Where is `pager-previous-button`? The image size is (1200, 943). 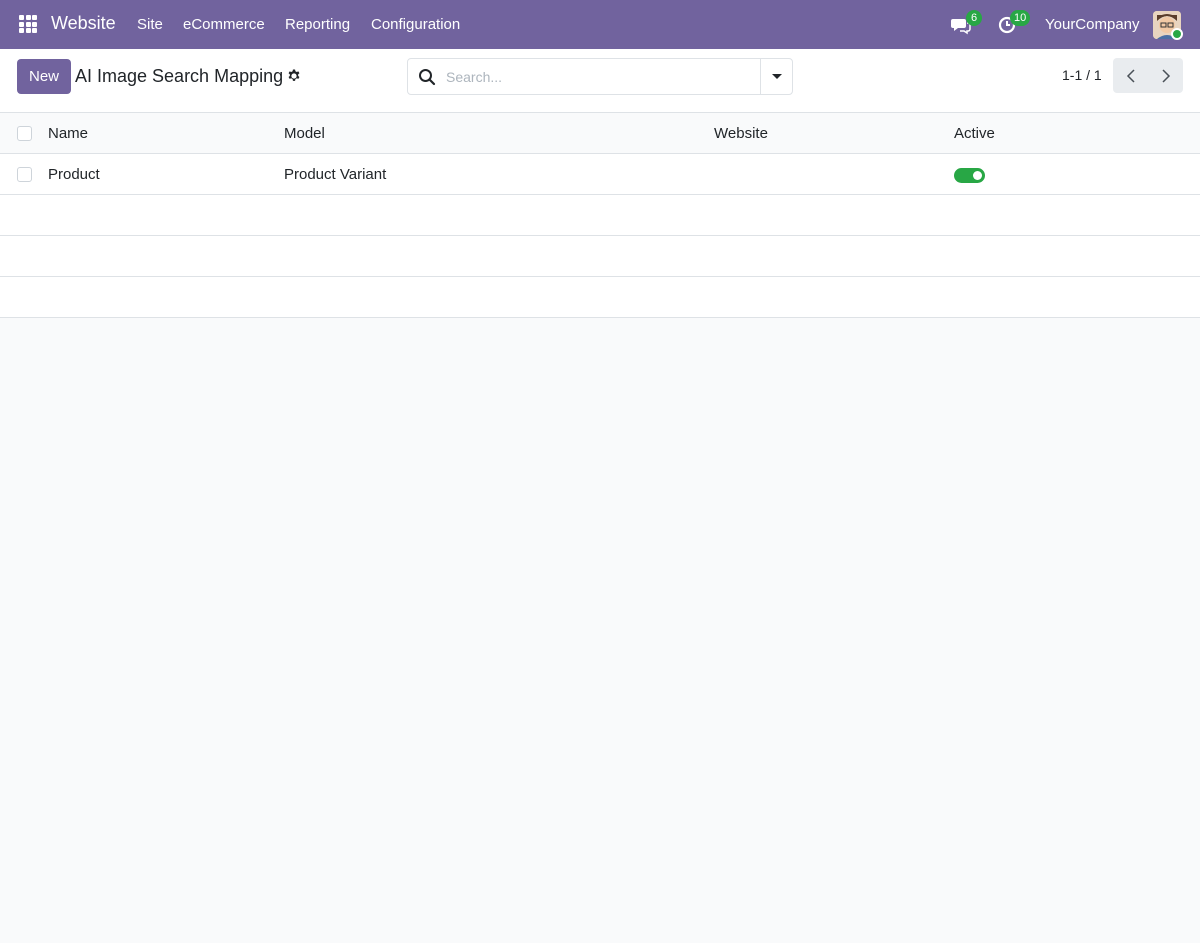
pager-previous-button is located at coordinates (1130, 75).